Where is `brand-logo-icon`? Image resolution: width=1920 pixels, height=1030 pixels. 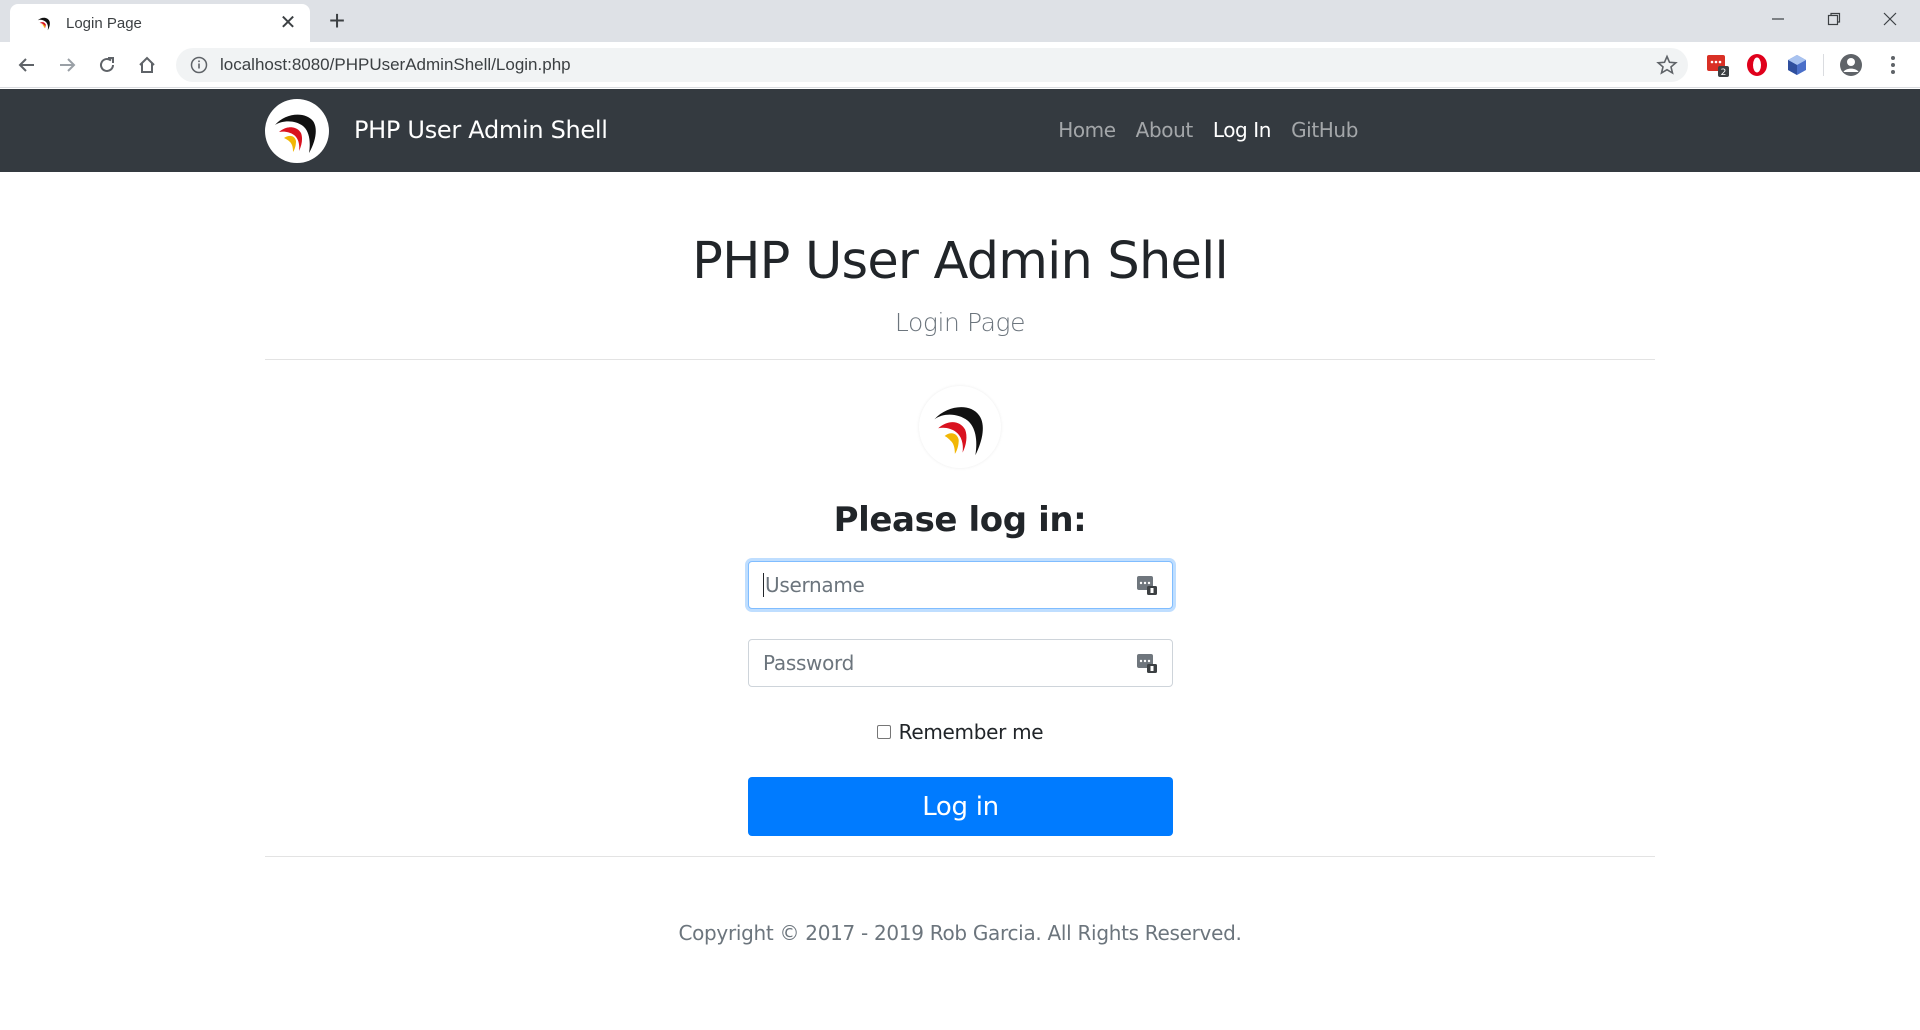 brand-logo-icon is located at coordinates (297, 131).